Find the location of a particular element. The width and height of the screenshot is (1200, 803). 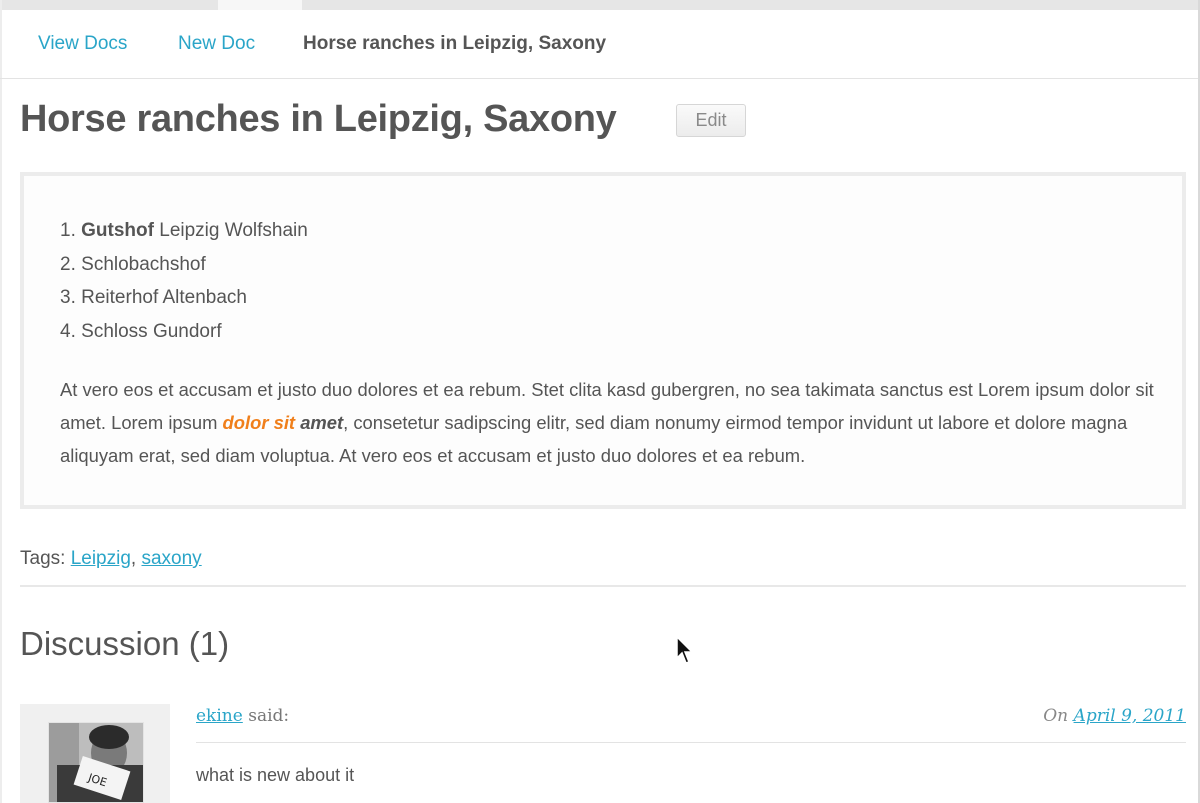

list-item: 2. Schlobachshof is located at coordinates (184, 265).